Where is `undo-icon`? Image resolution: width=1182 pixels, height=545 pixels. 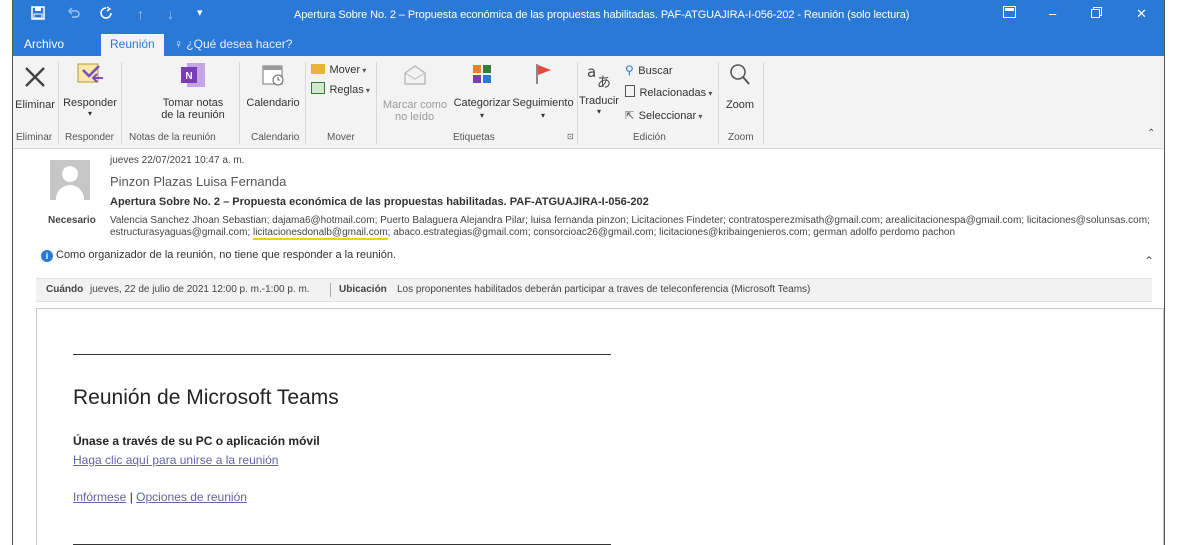
undo-icon is located at coordinates (74, 14).